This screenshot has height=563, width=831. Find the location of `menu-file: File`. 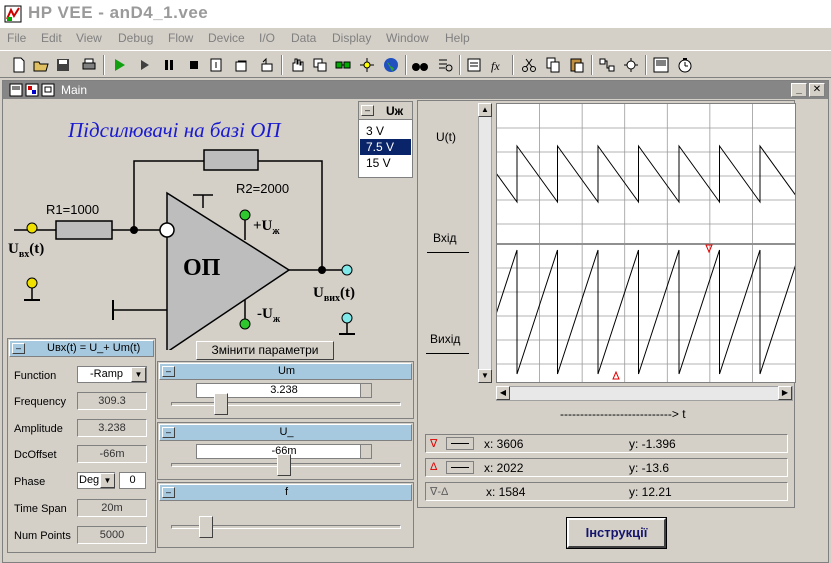

menu-file: File is located at coordinates (16, 38).